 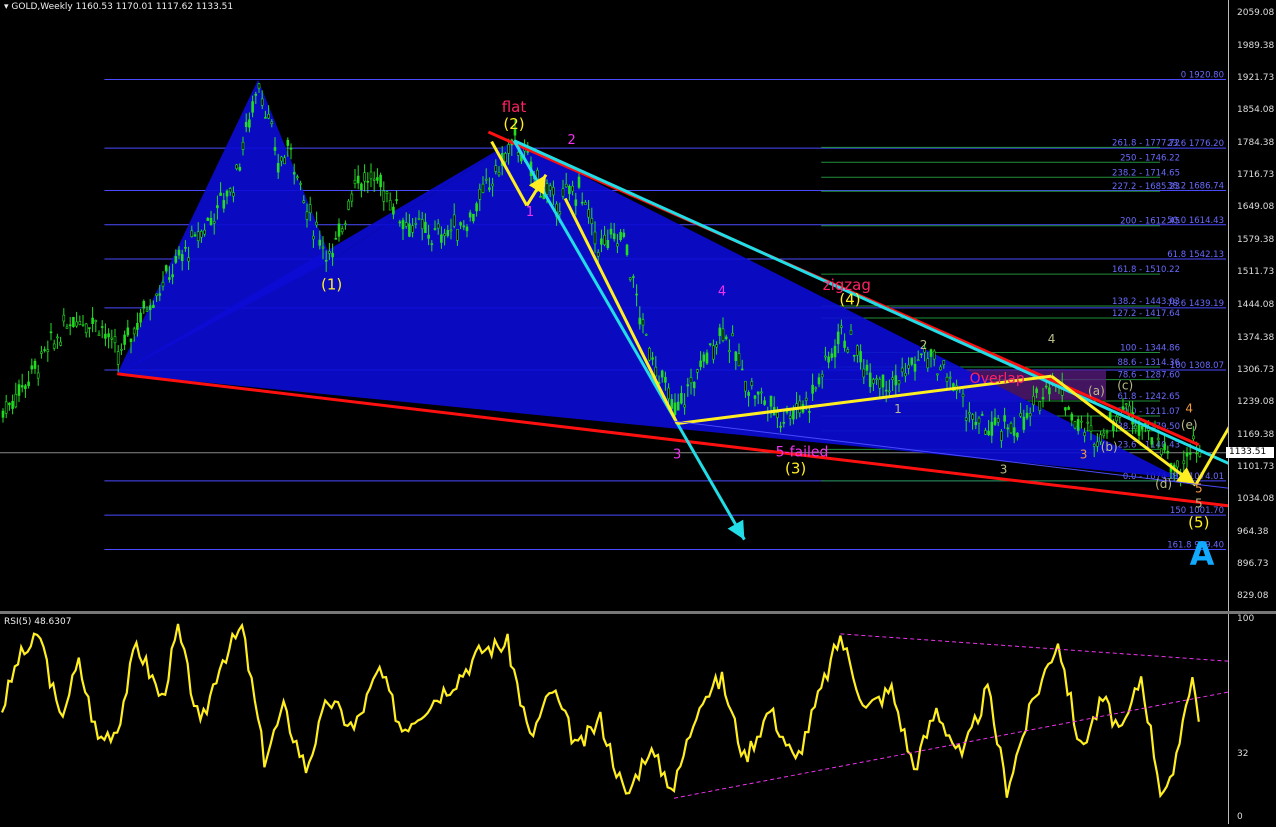 I want to click on wave-label: 4, so click(x=722, y=292).